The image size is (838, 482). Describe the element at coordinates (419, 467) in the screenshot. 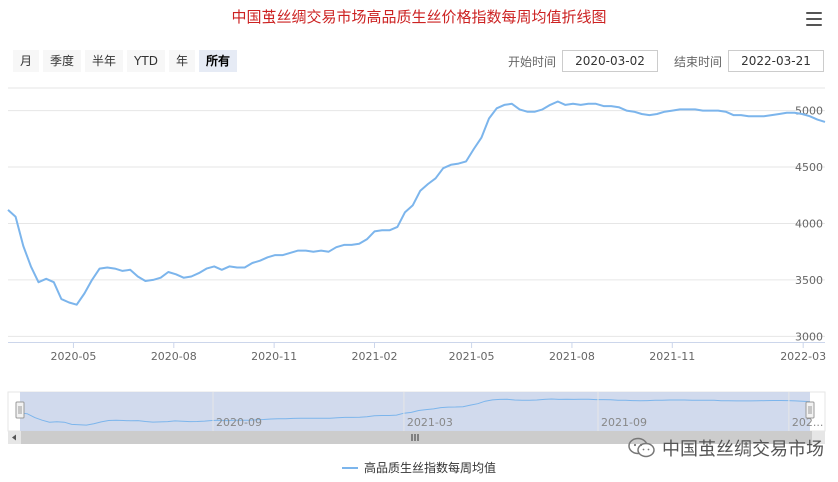

I see `legend: 高品质生丝指数每周均值` at that location.